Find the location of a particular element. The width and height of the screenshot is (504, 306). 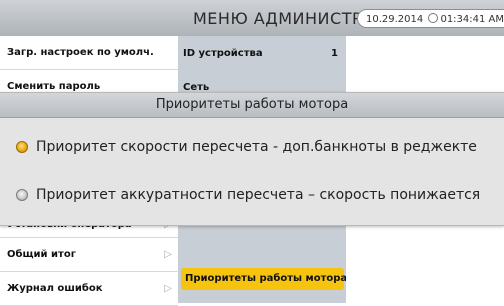

datetime-badge: 10.29.2014 01:34:41 AM is located at coordinates (430, 18).